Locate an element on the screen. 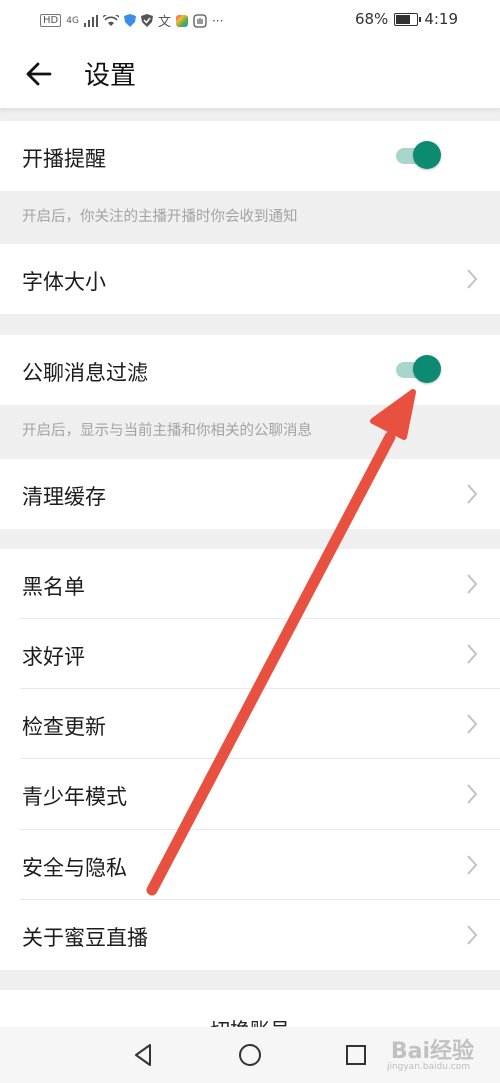 The image size is (500, 1083). wifi-icon is located at coordinates (110, 20).